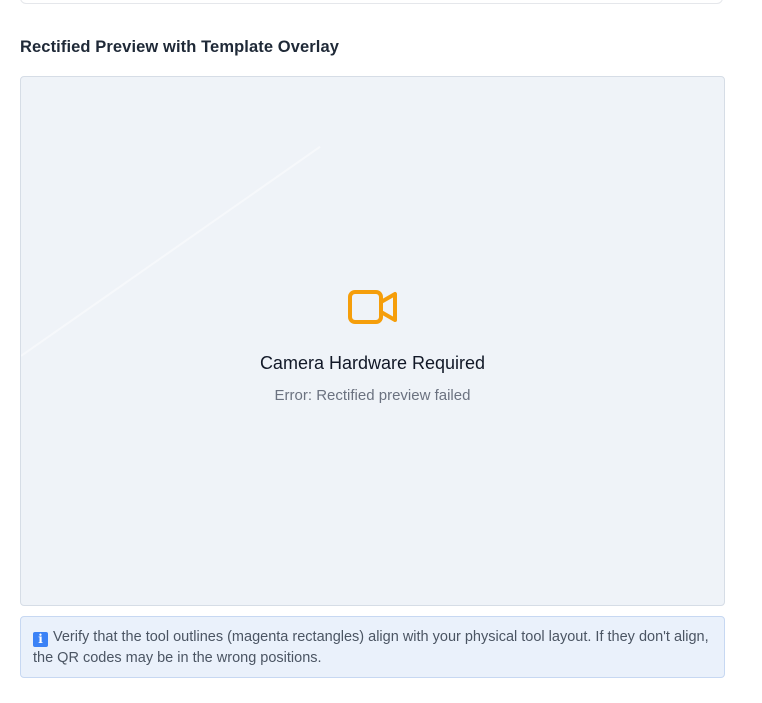 This screenshot has height=703, width=762. I want to click on preview-error-message: Error: Rectified preview failed, so click(372, 395).